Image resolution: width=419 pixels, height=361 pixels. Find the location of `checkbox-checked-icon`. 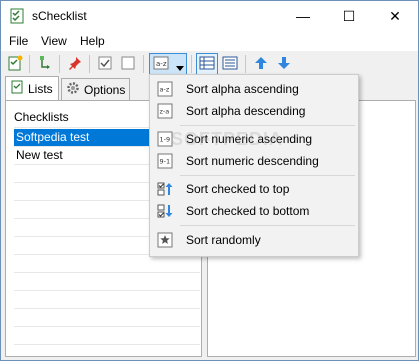

checkbox-checked-icon is located at coordinates (105, 64).